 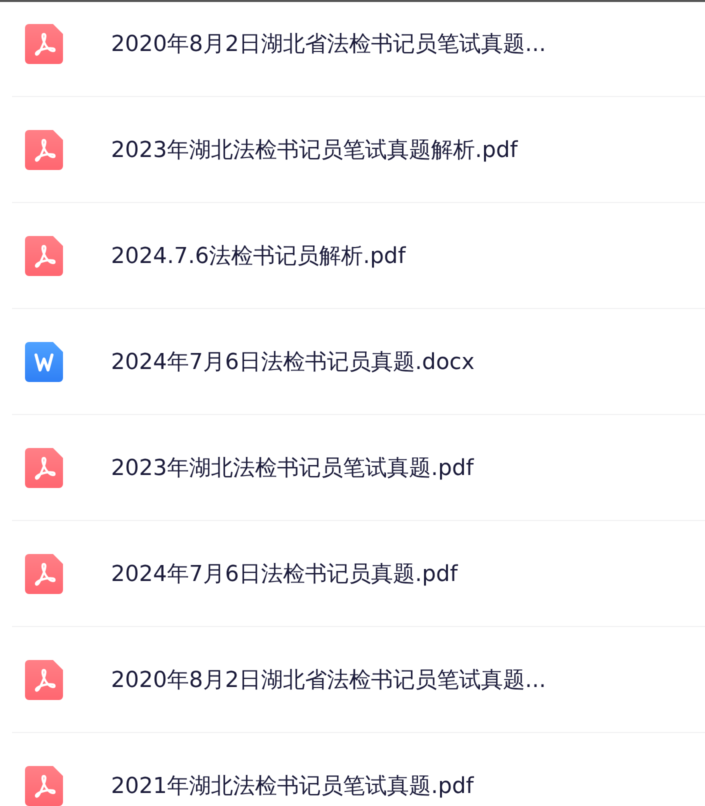 I want to click on file-name: 2023年湖北法检书记员笔试真题解析.pdf, so click(x=314, y=149).